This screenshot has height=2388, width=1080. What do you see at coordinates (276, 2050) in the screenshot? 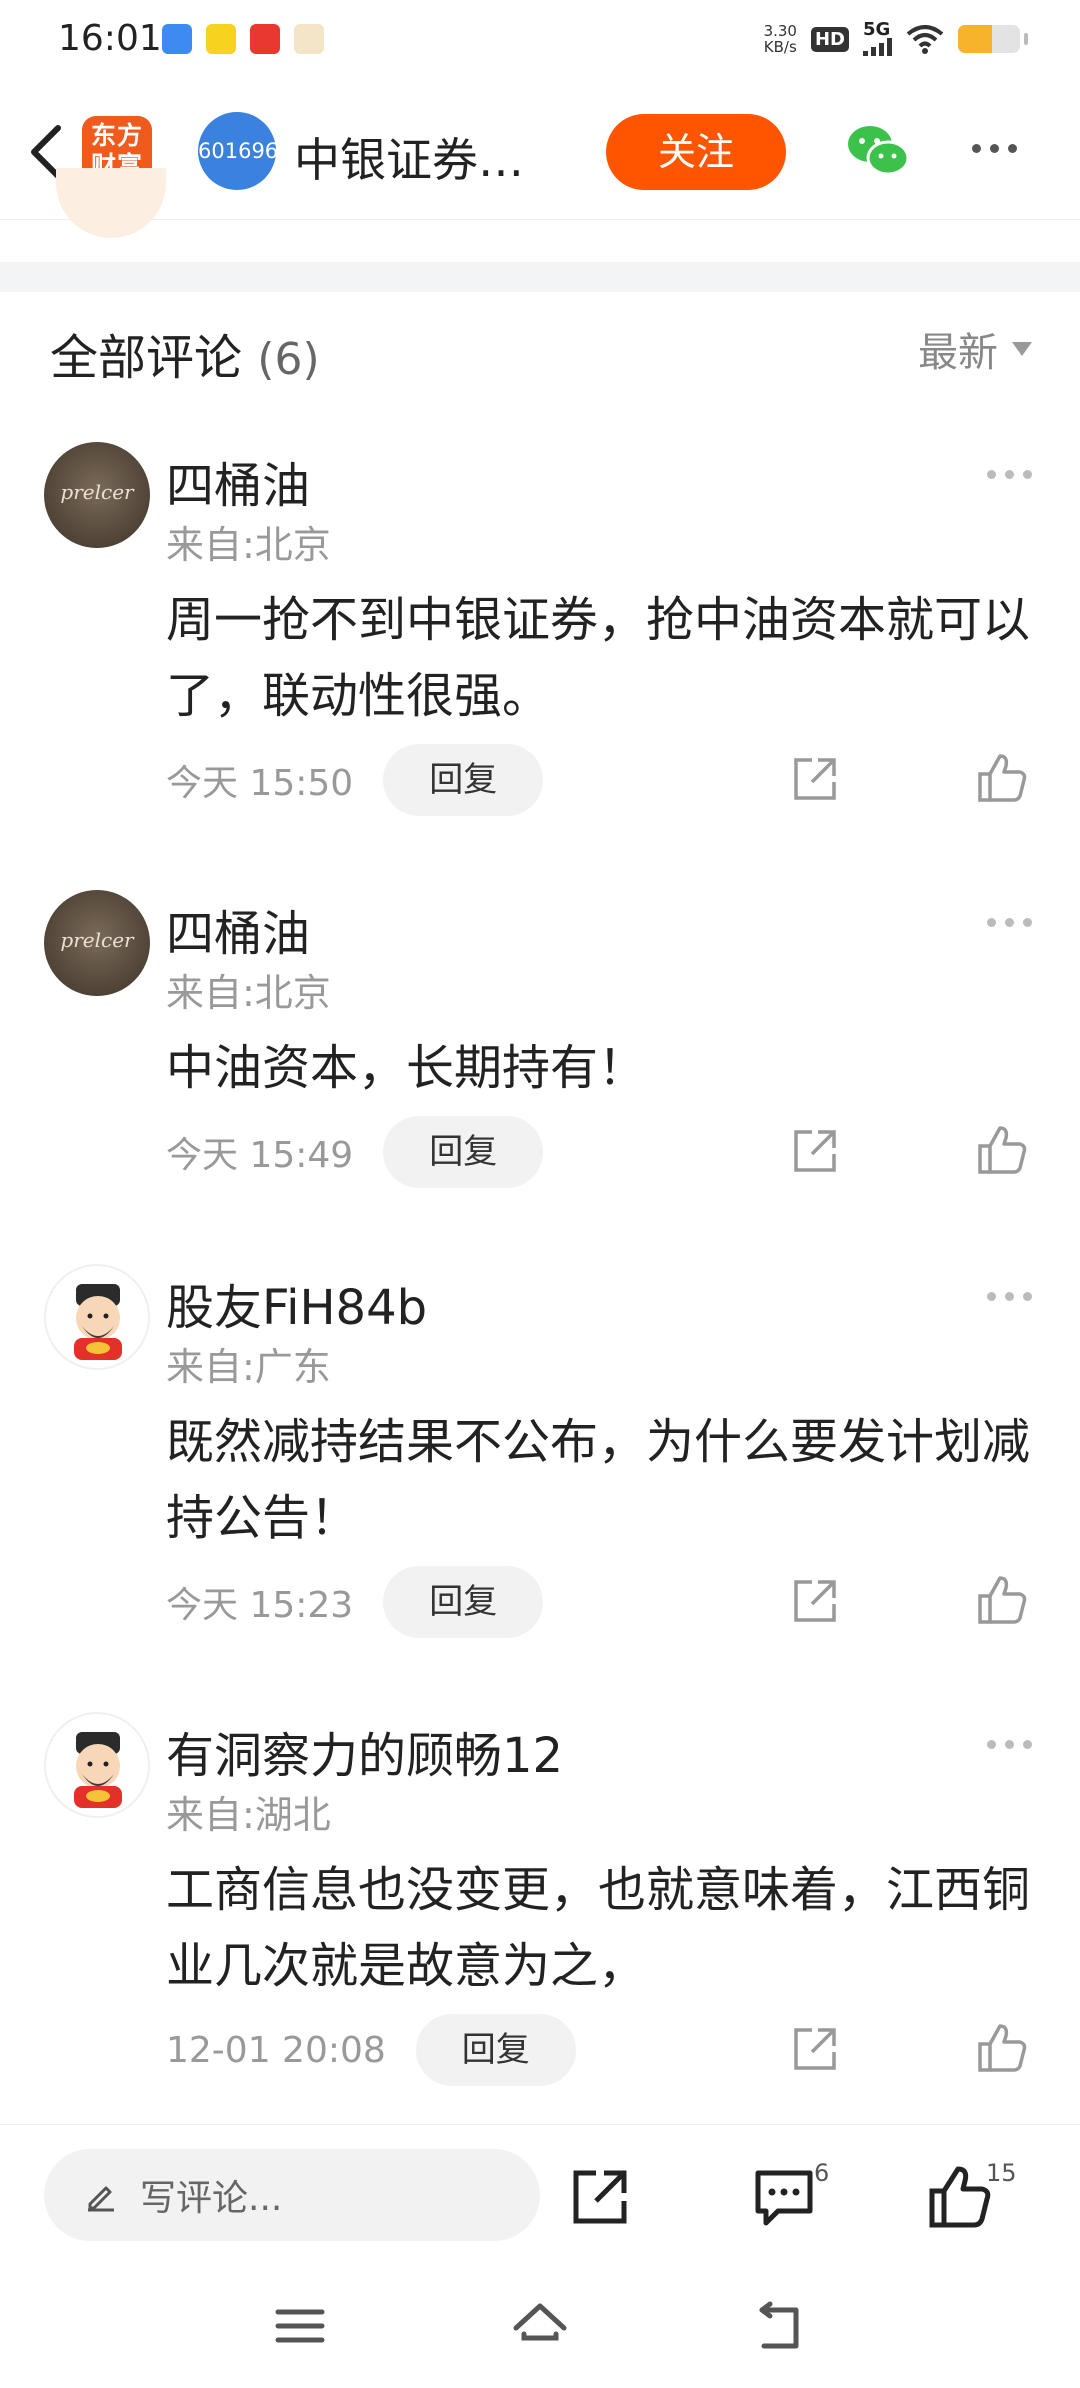
I see `comment-time: 12-01 20:08` at bounding box center [276, 2050].